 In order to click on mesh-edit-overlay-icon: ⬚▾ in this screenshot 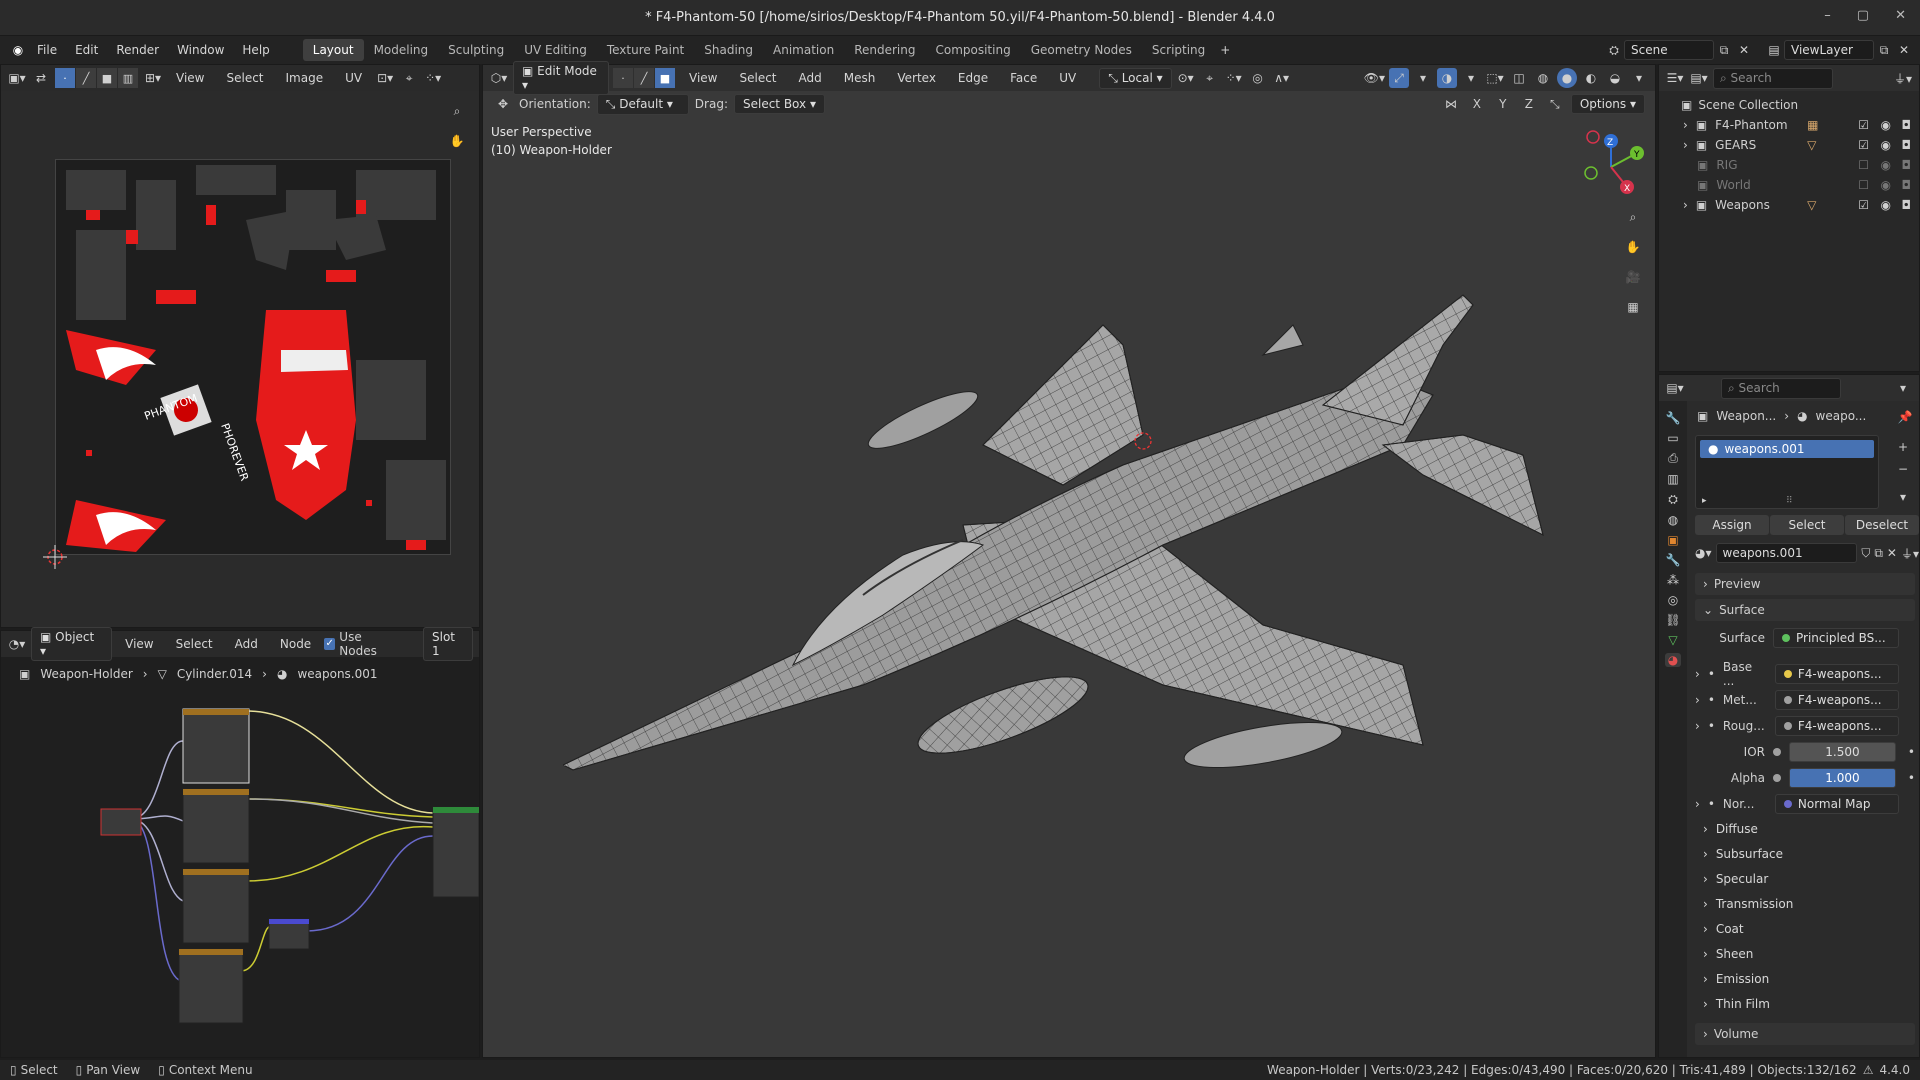, I will do `click(1495, 78)`.